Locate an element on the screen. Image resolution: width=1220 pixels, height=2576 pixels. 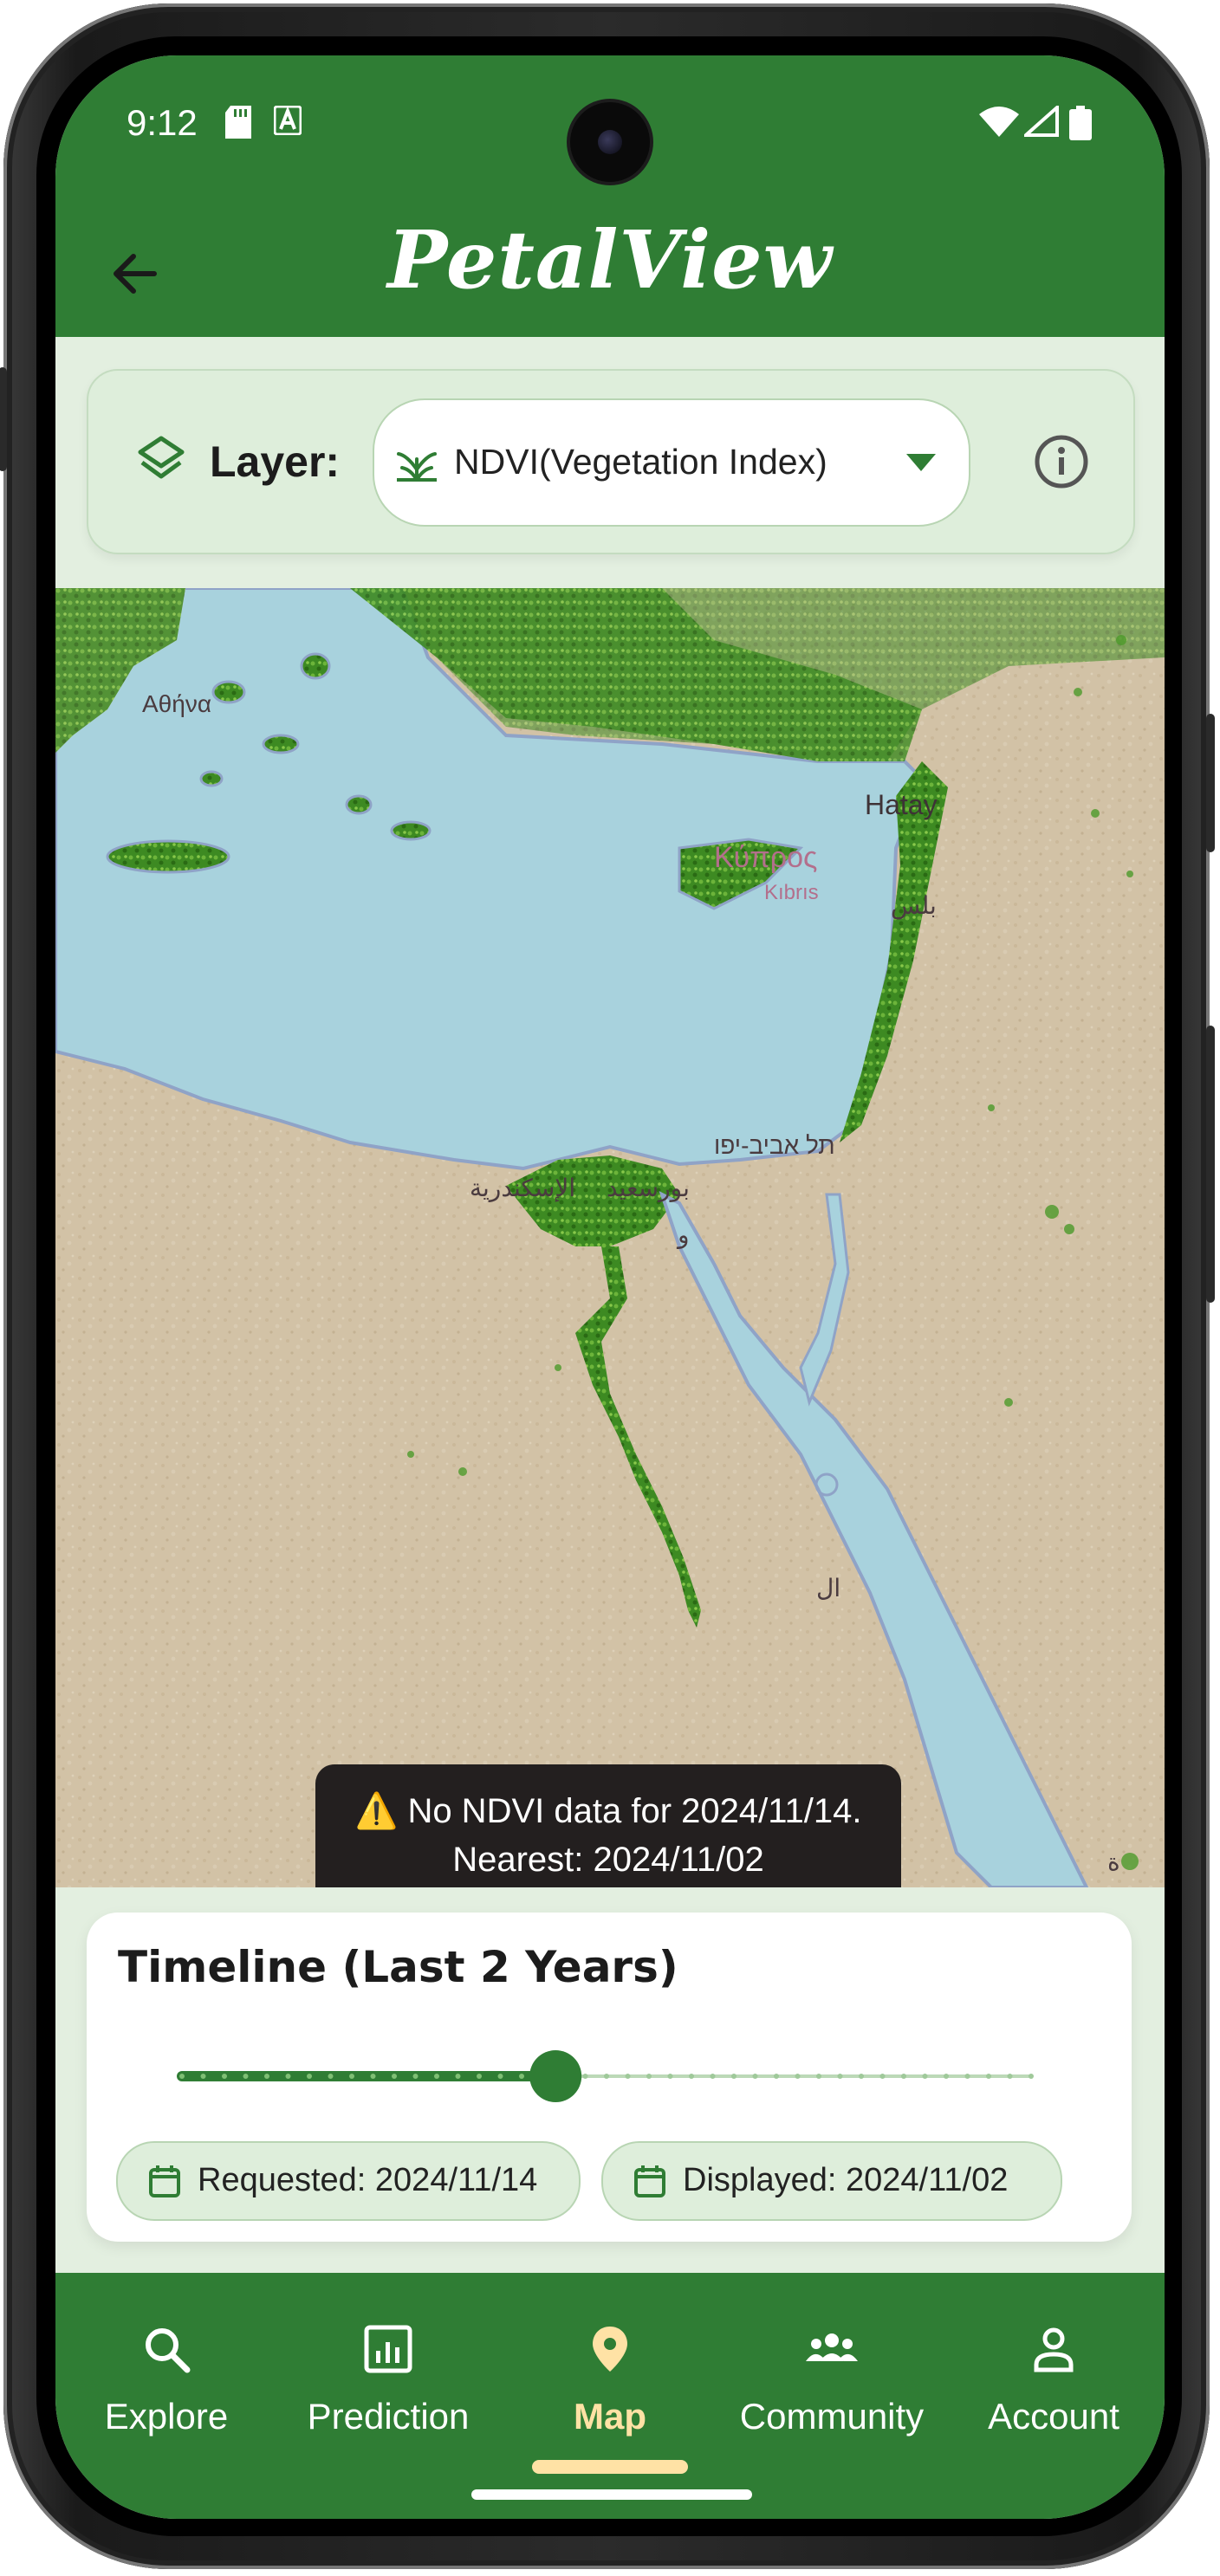
group-icon is located at coordinates (832, 2347).